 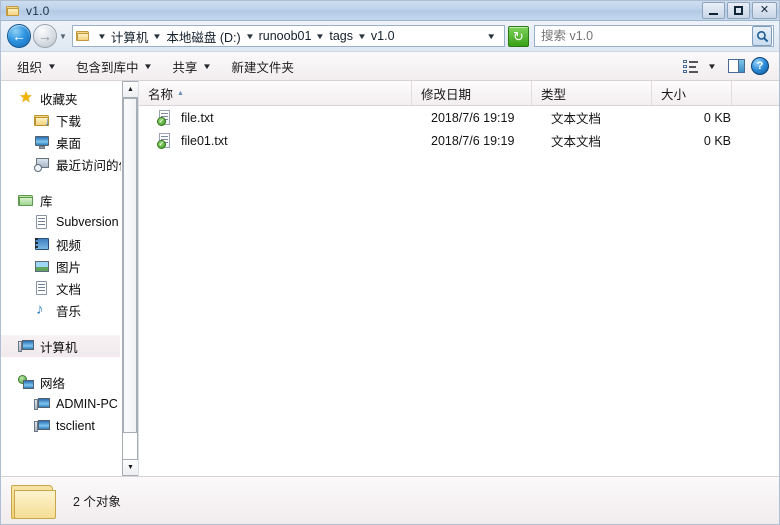 I want to click on breadcrumb-item-0: 计算机, so click(x=130, y=36).